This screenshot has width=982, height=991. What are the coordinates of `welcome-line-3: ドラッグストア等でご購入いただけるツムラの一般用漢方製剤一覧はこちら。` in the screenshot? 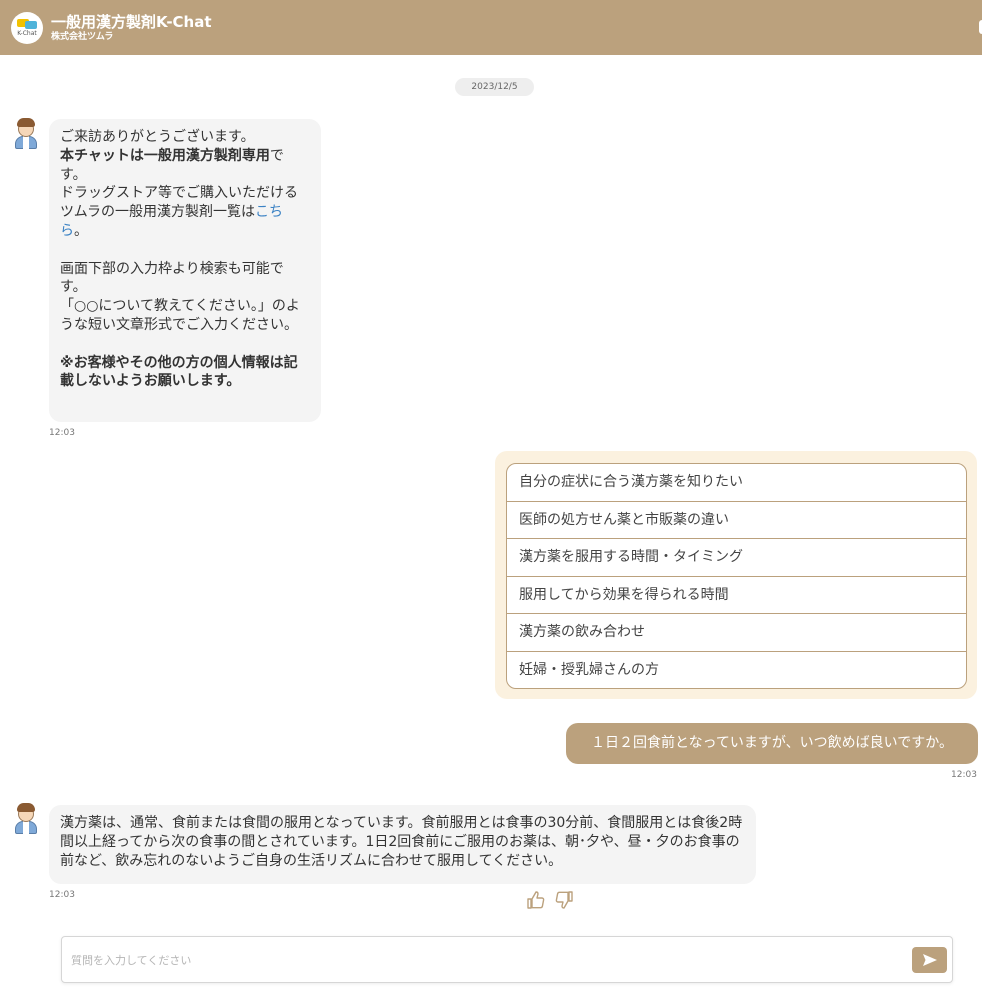 It's located at (179, 212).